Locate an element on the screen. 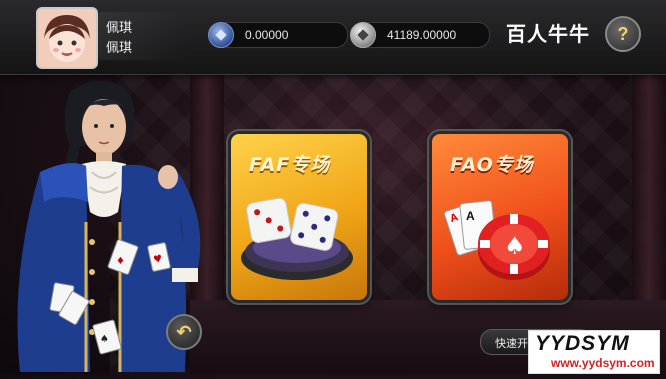 This screenshot has height=379, width=666. balance-primary-value: 0.00000 is located at coordinates (267, 35).